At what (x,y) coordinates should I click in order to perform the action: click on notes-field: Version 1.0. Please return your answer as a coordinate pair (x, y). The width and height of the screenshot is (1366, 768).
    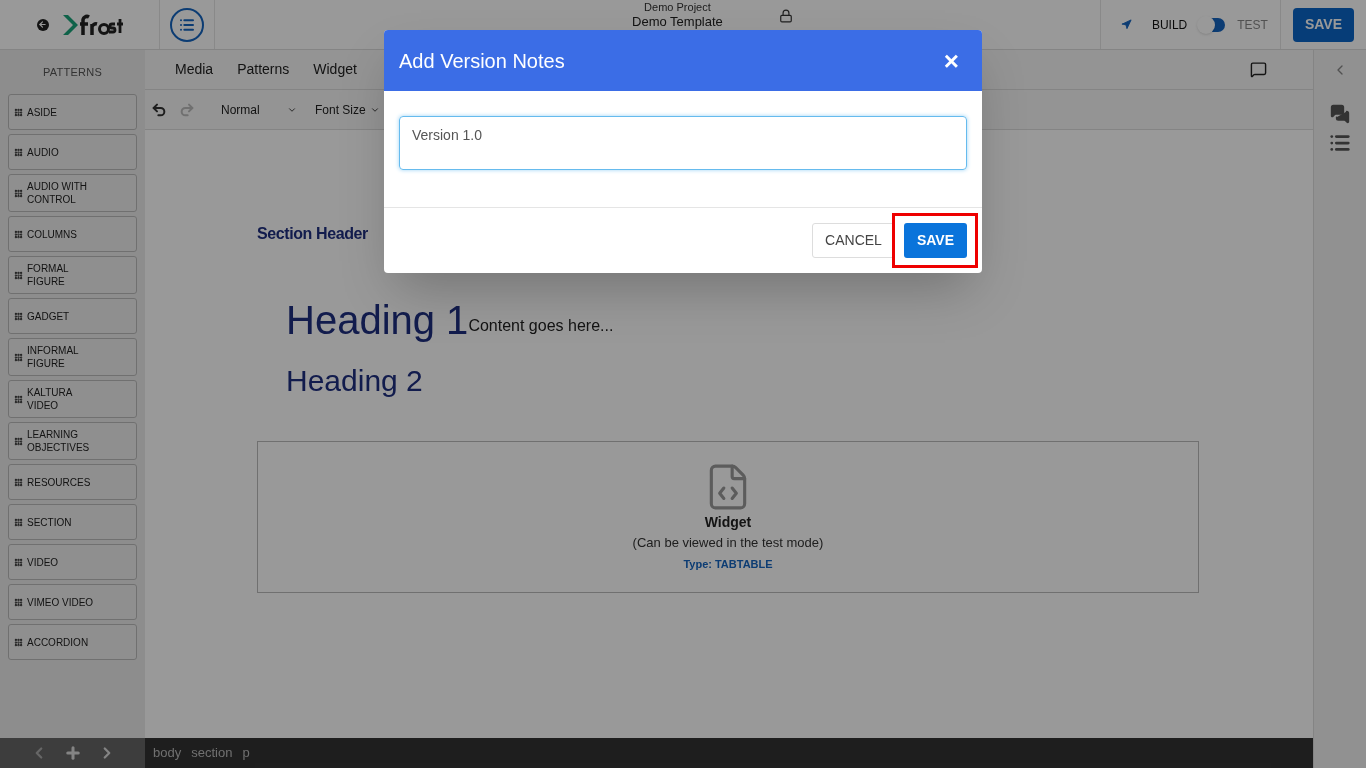
    Looking at the image, I should click on (683, 143).